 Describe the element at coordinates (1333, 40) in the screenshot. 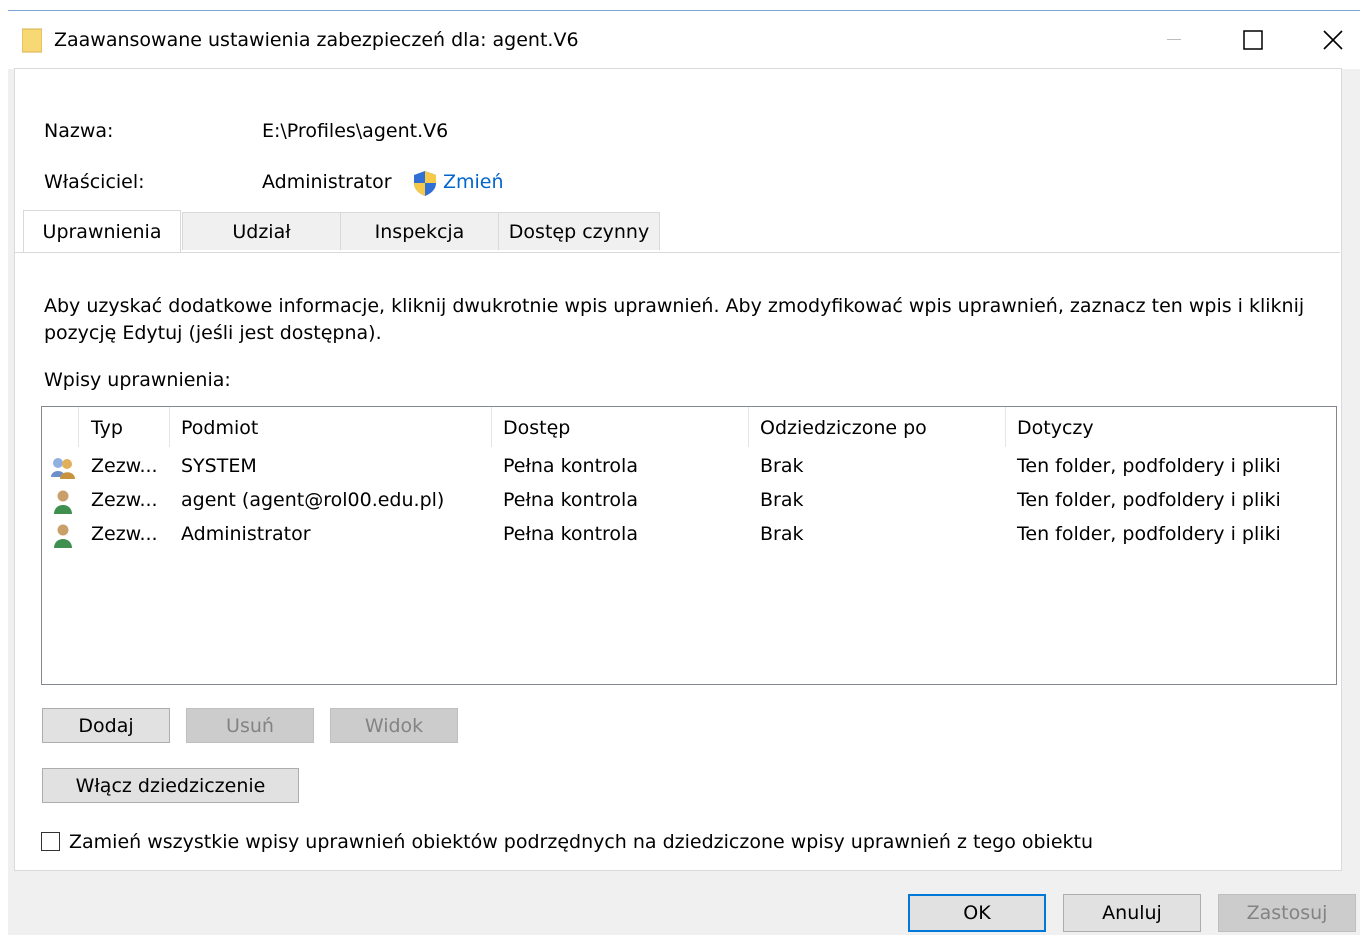

I see `close-icon` at that location.